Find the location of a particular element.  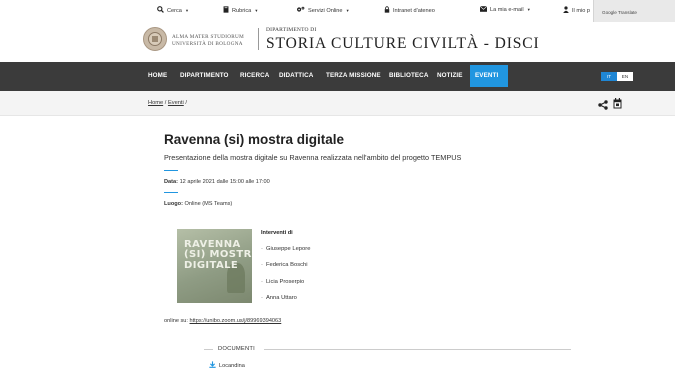

event-place: Luogo: Online (MS Teams) is located at coordinates (198, 204).